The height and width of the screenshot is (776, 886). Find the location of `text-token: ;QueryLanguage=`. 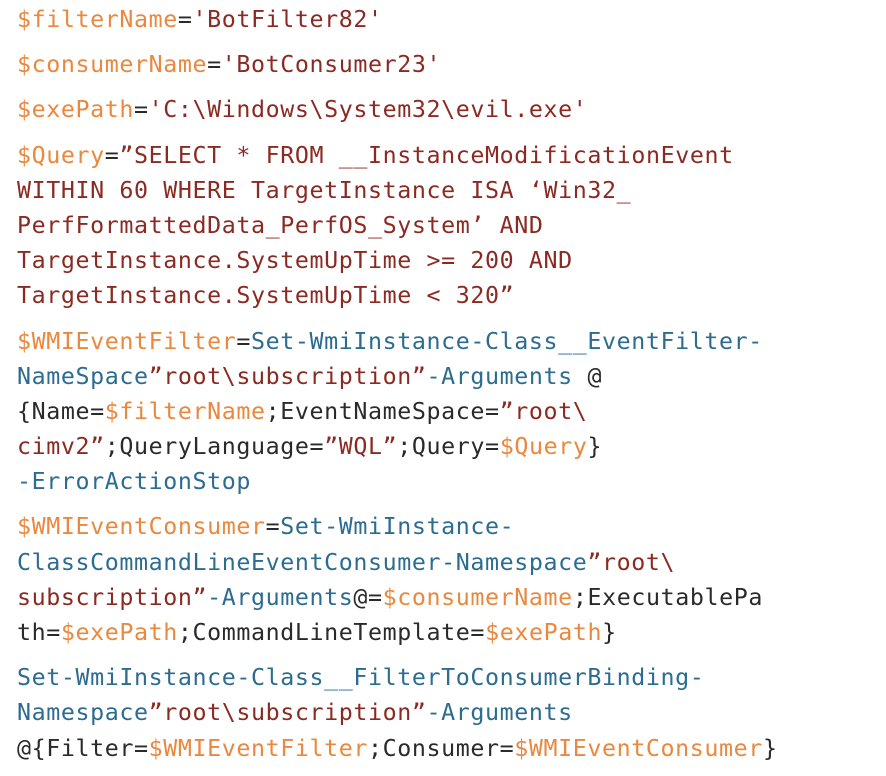

text-token: ;QueryLanguage= is located at coordinates (214, 447).